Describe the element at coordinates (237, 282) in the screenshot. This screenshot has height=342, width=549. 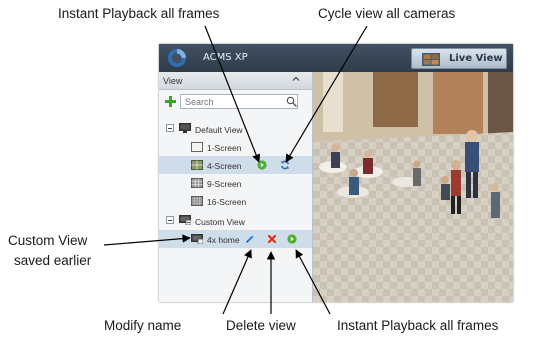
I see `leader-modify-name` at that location.